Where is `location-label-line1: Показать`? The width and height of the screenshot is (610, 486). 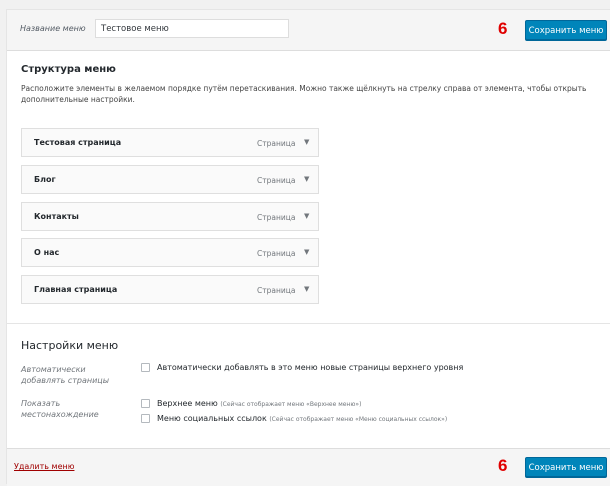 location-label-line1: Показать is located at coordinates (41, 403).